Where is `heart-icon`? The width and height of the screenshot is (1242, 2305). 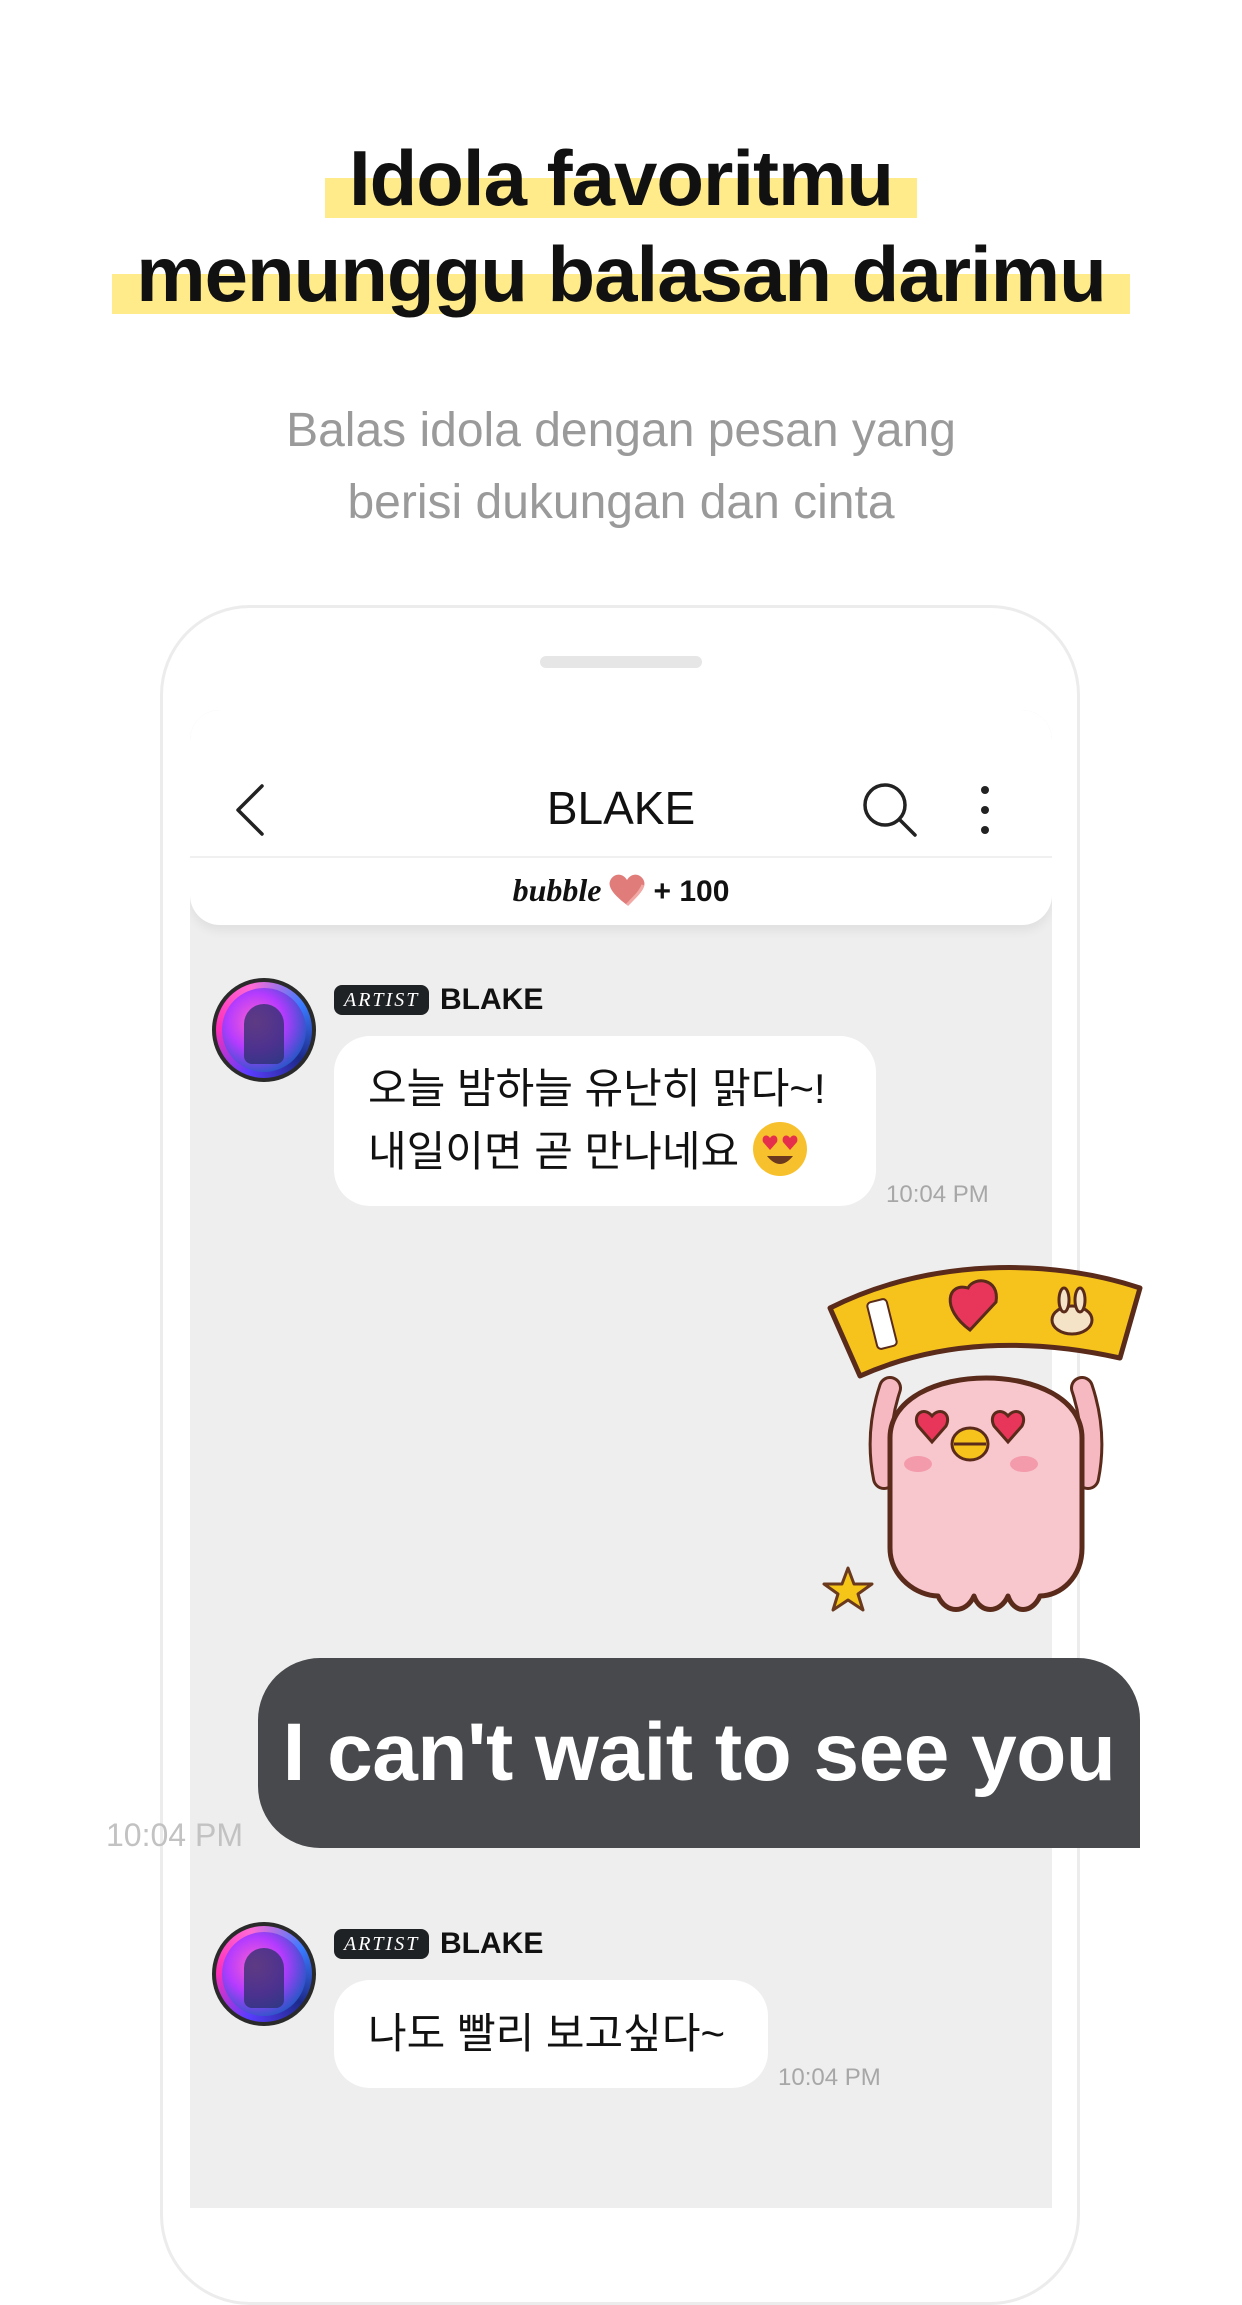 heart-icon is located at coordinates (627, 890).